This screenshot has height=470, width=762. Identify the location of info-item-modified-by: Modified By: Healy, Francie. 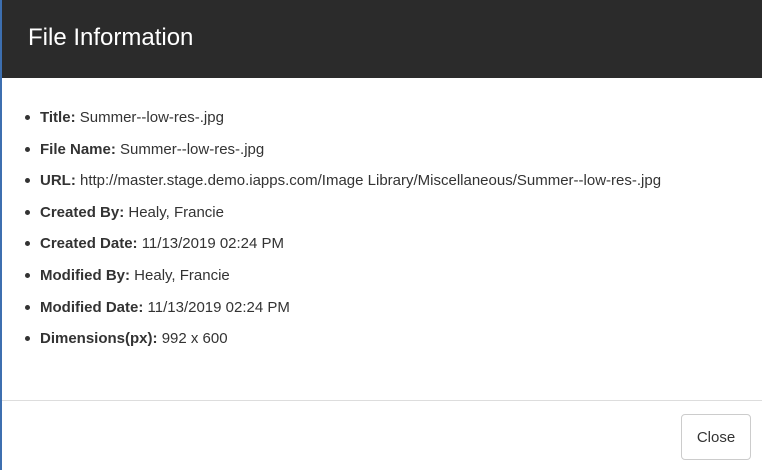
(342, 276).